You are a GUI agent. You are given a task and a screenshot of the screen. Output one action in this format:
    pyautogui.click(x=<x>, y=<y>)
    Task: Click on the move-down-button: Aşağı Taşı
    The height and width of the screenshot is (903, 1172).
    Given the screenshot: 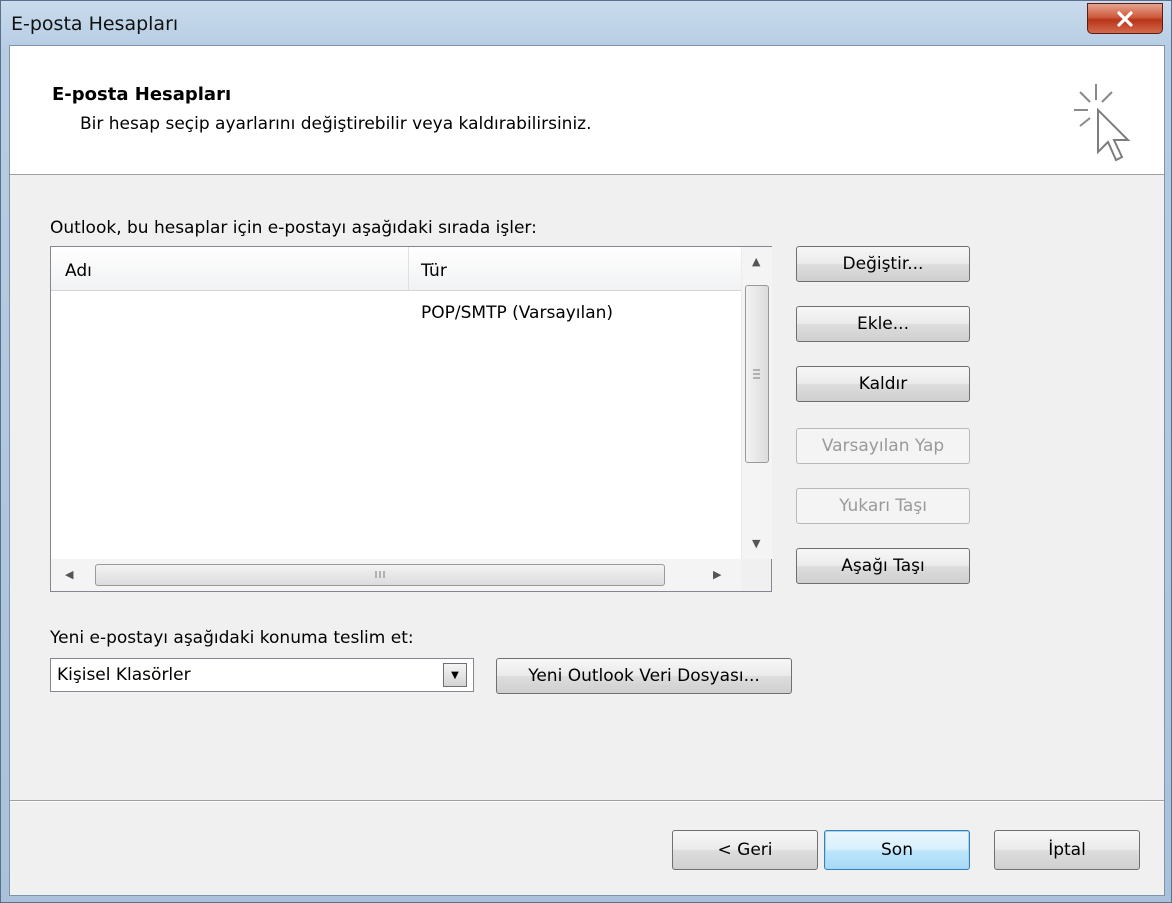 What is the action you would take?
    pyautogui.click(x=883, y=566)
    